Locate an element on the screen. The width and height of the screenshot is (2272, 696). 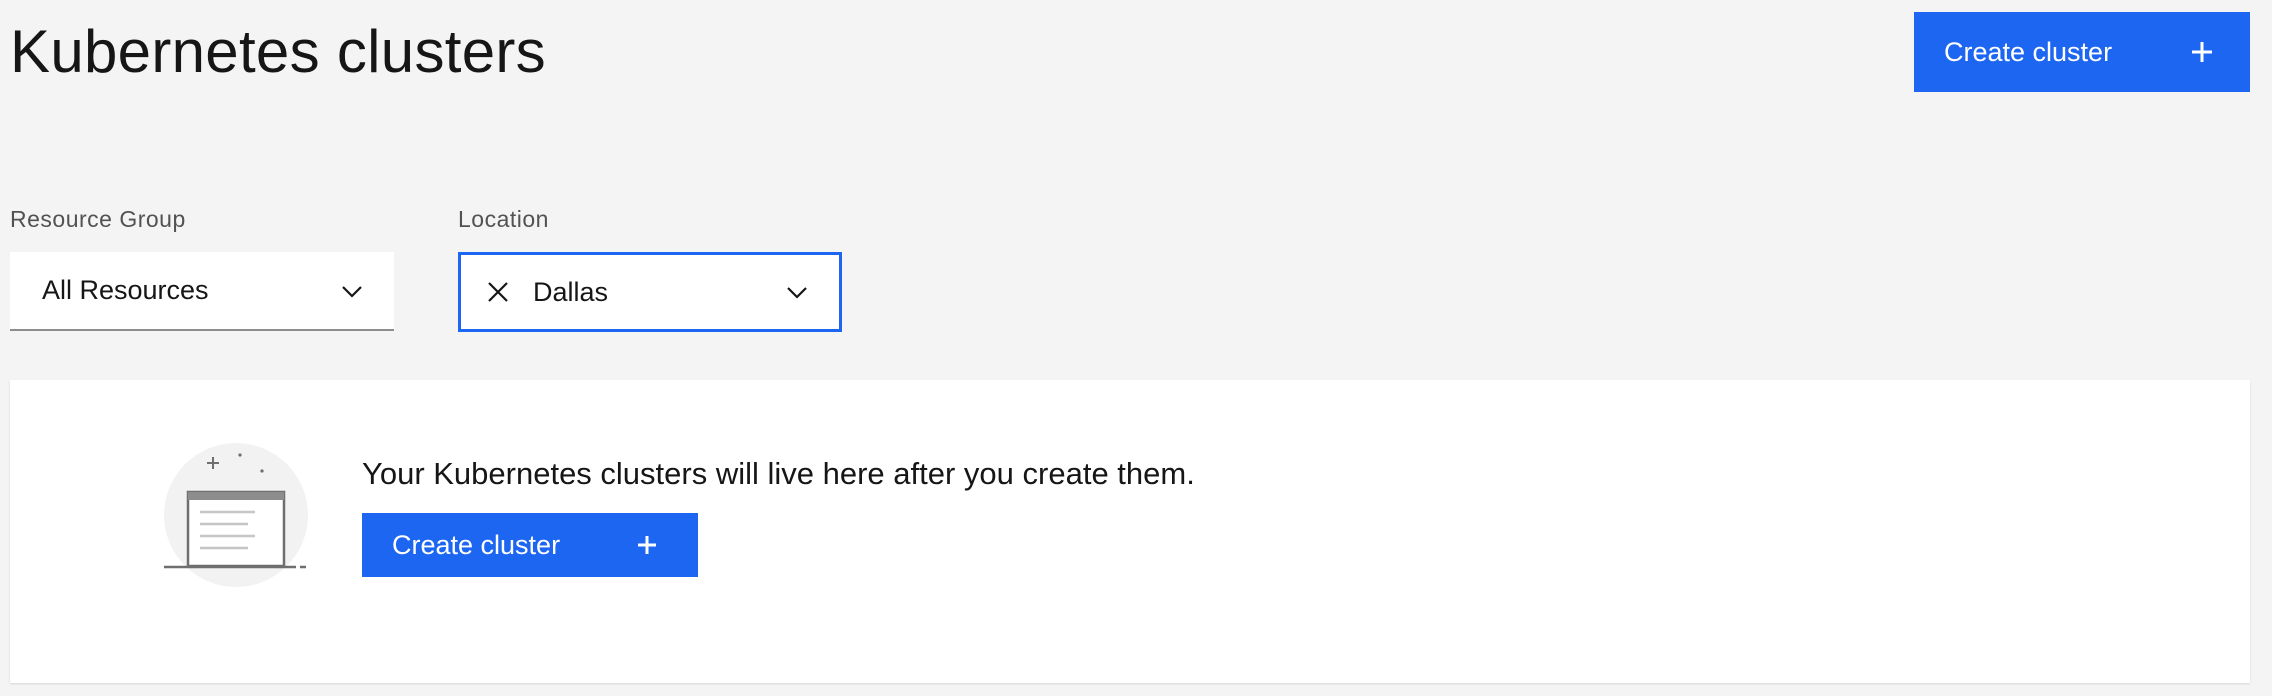
page-title: Kubernetes clusters is located at coordinates (278, 51).